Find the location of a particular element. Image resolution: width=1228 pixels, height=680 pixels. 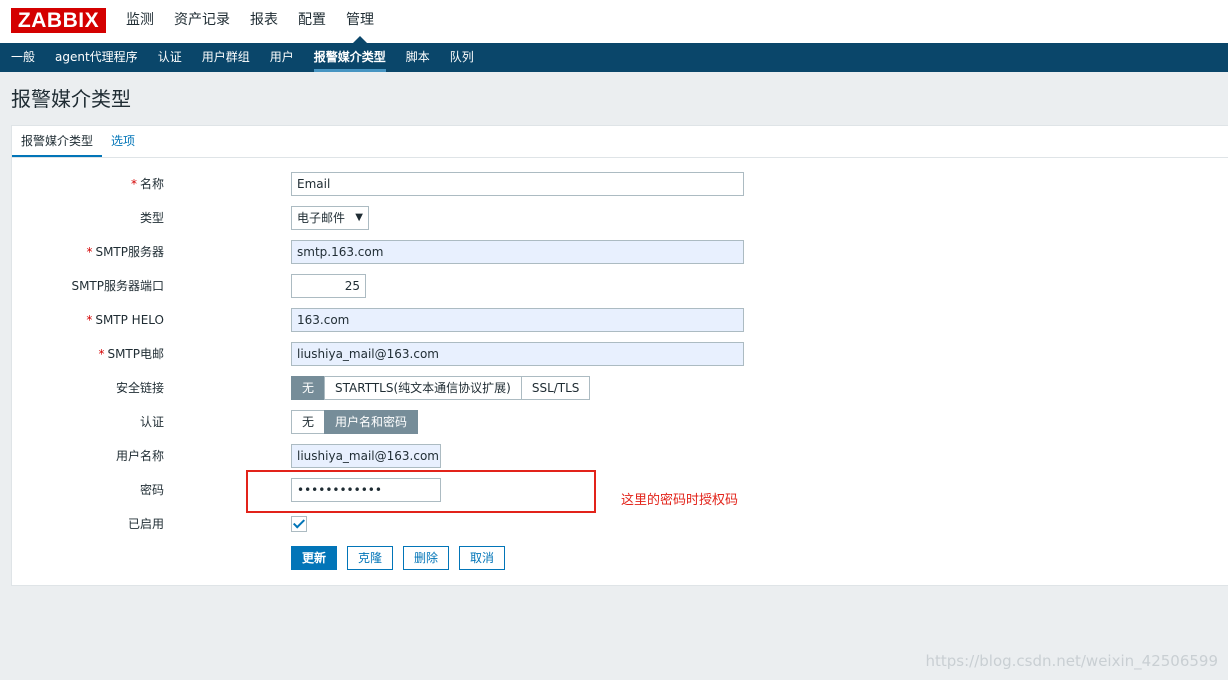

submenu-authentication: 认证 is located at coordinates (170, 57).